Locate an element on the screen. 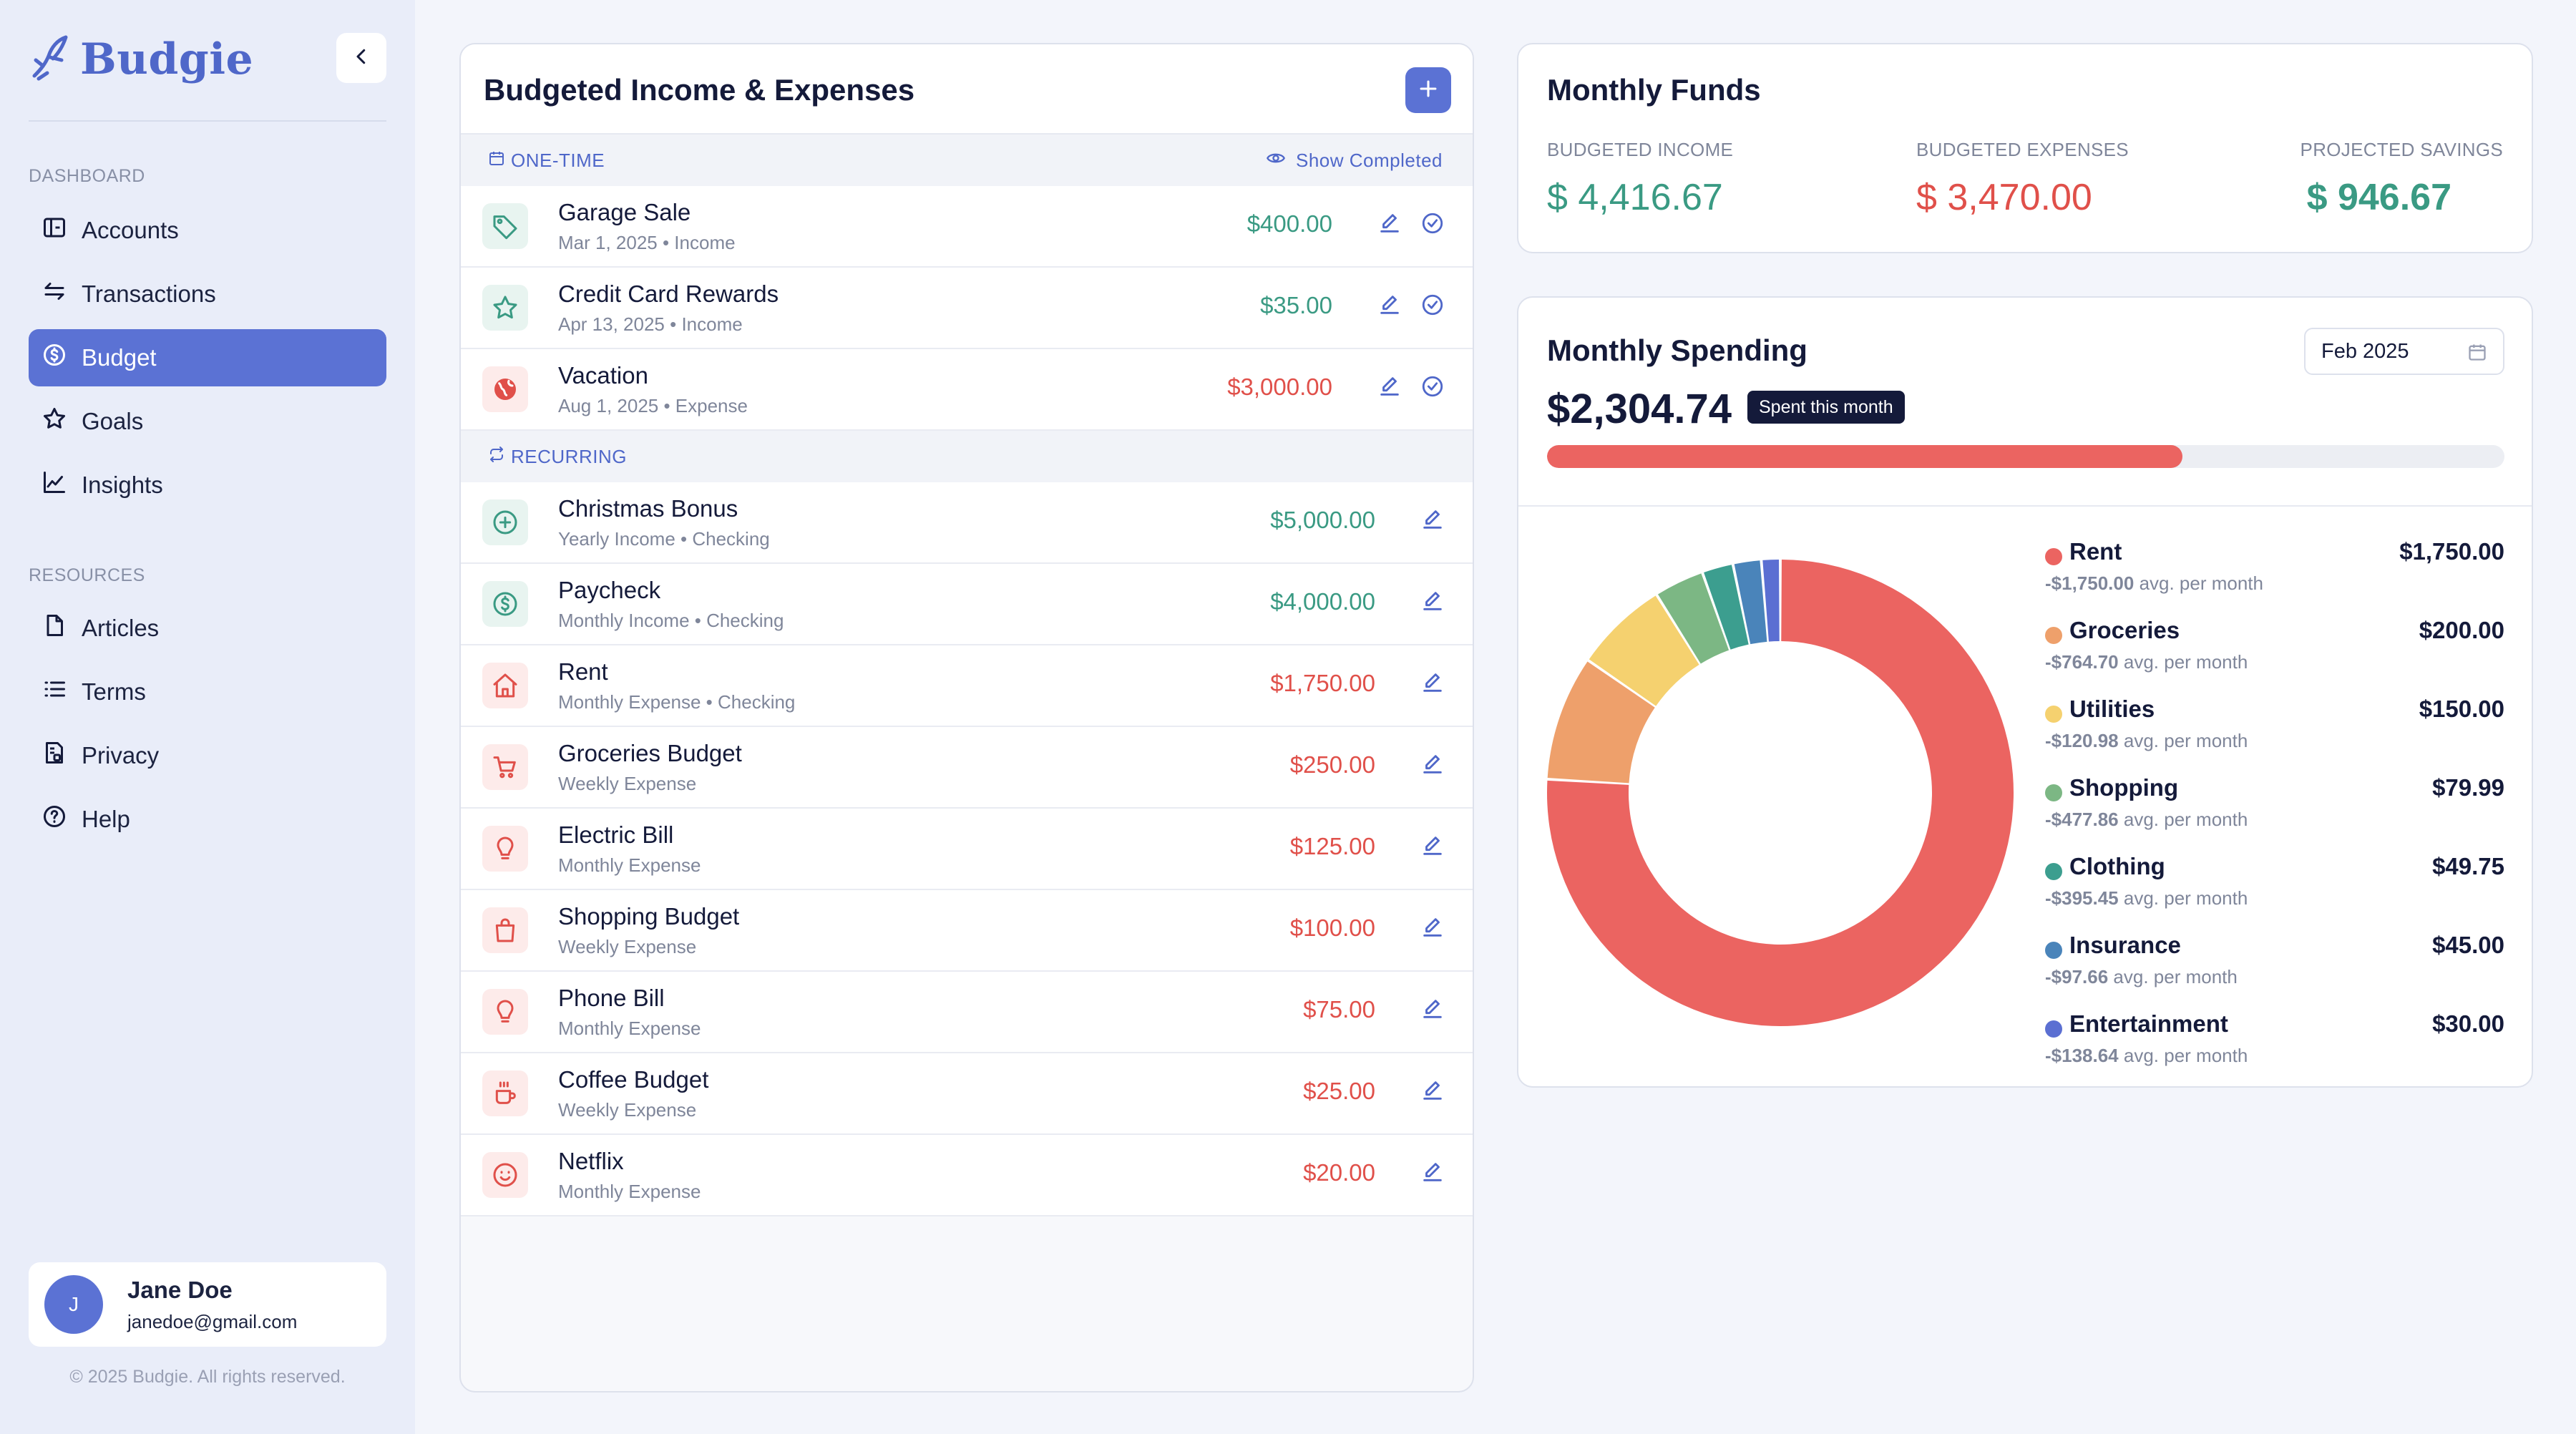 The height and width of the screenshot is (1434, 2576). legend-item: Groceries $200.00 -$764.70 avg. per month is located at coordinates (2271, 656).